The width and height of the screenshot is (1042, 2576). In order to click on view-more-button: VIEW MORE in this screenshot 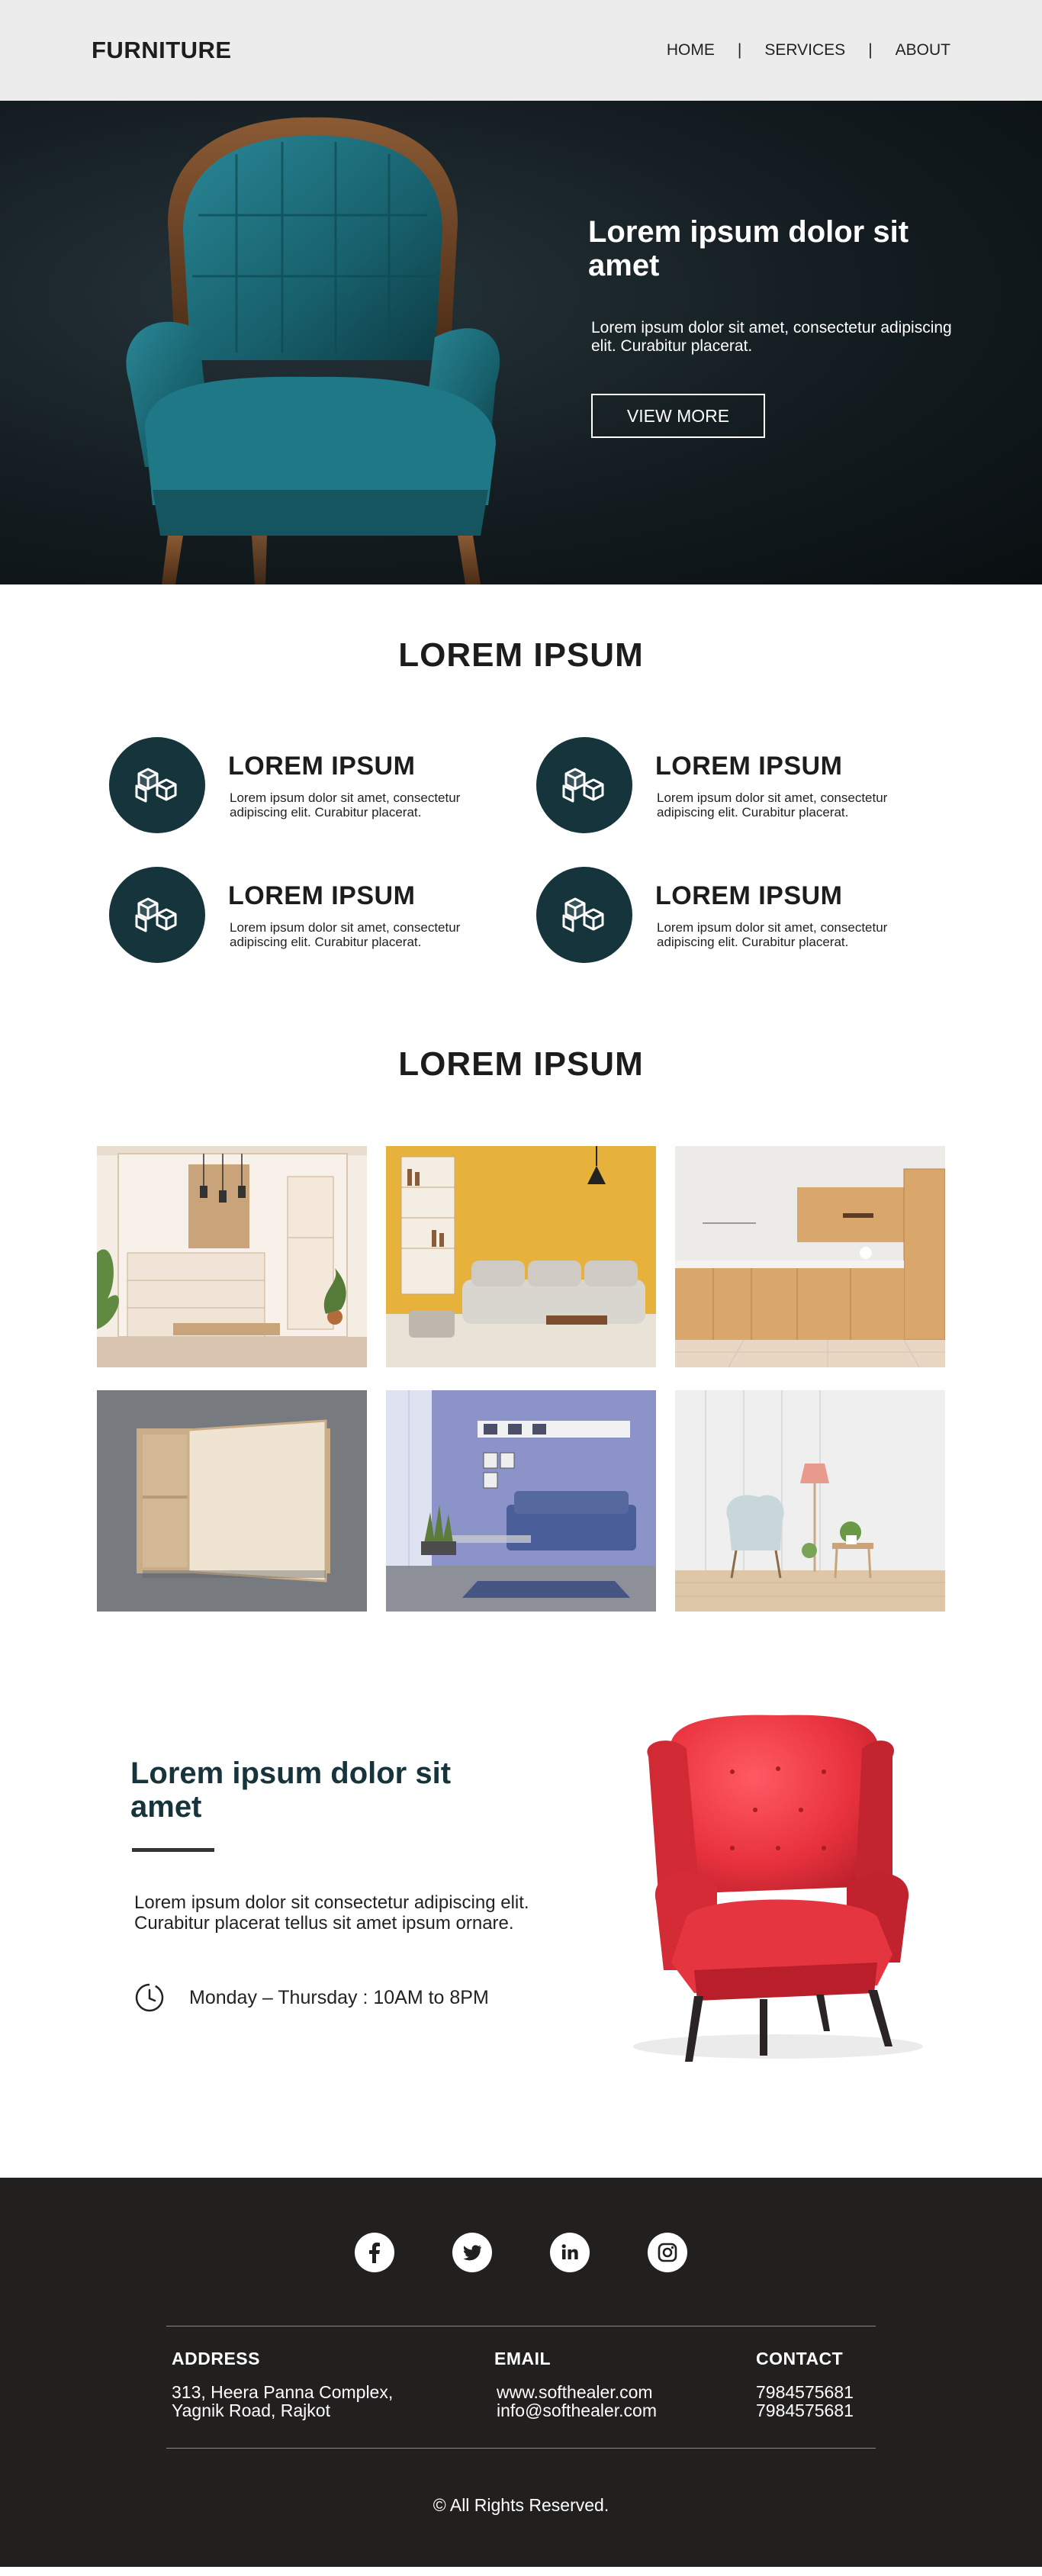, I will do `click(678, 416)`.